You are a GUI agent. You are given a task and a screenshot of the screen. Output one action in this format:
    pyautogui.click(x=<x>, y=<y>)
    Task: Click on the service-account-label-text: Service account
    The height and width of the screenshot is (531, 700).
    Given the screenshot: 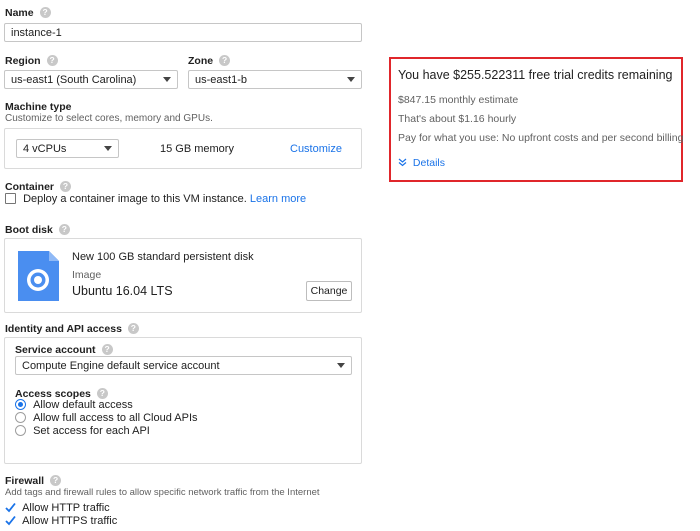 What is the action you would take?
    pyautogui.click(x=55, y=350)
    